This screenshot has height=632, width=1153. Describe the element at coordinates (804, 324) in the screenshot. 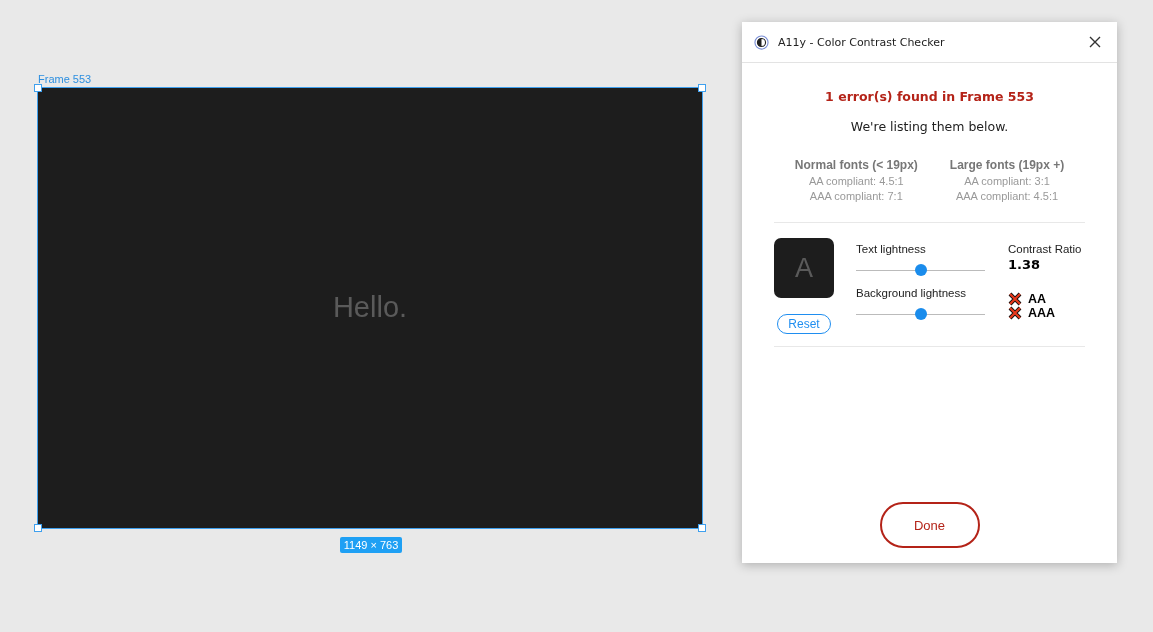

I see `reset-button: Reset` at that location.